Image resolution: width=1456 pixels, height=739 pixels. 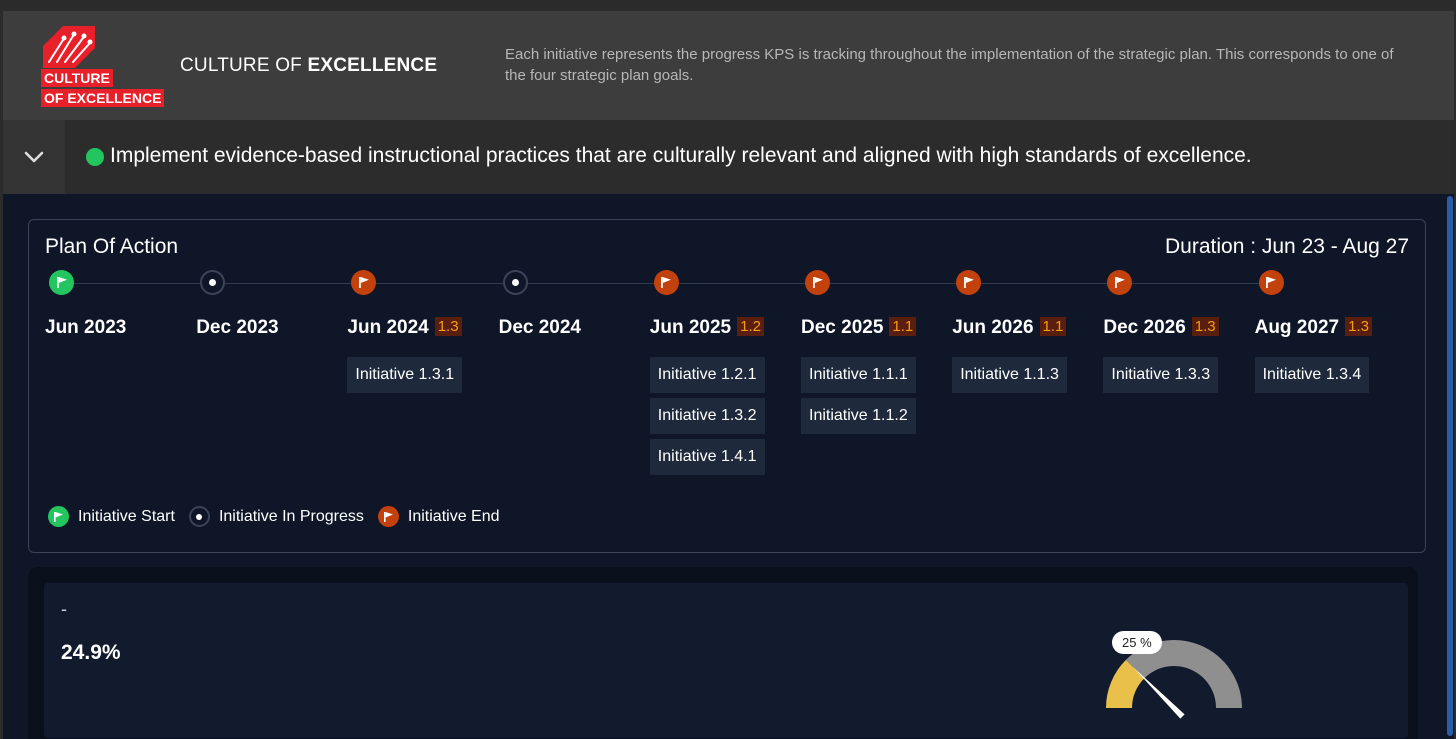 I want to click on culture-of-excellence-logo: CULTURE OF EXCELLENCE, so click(x=105, y=67).